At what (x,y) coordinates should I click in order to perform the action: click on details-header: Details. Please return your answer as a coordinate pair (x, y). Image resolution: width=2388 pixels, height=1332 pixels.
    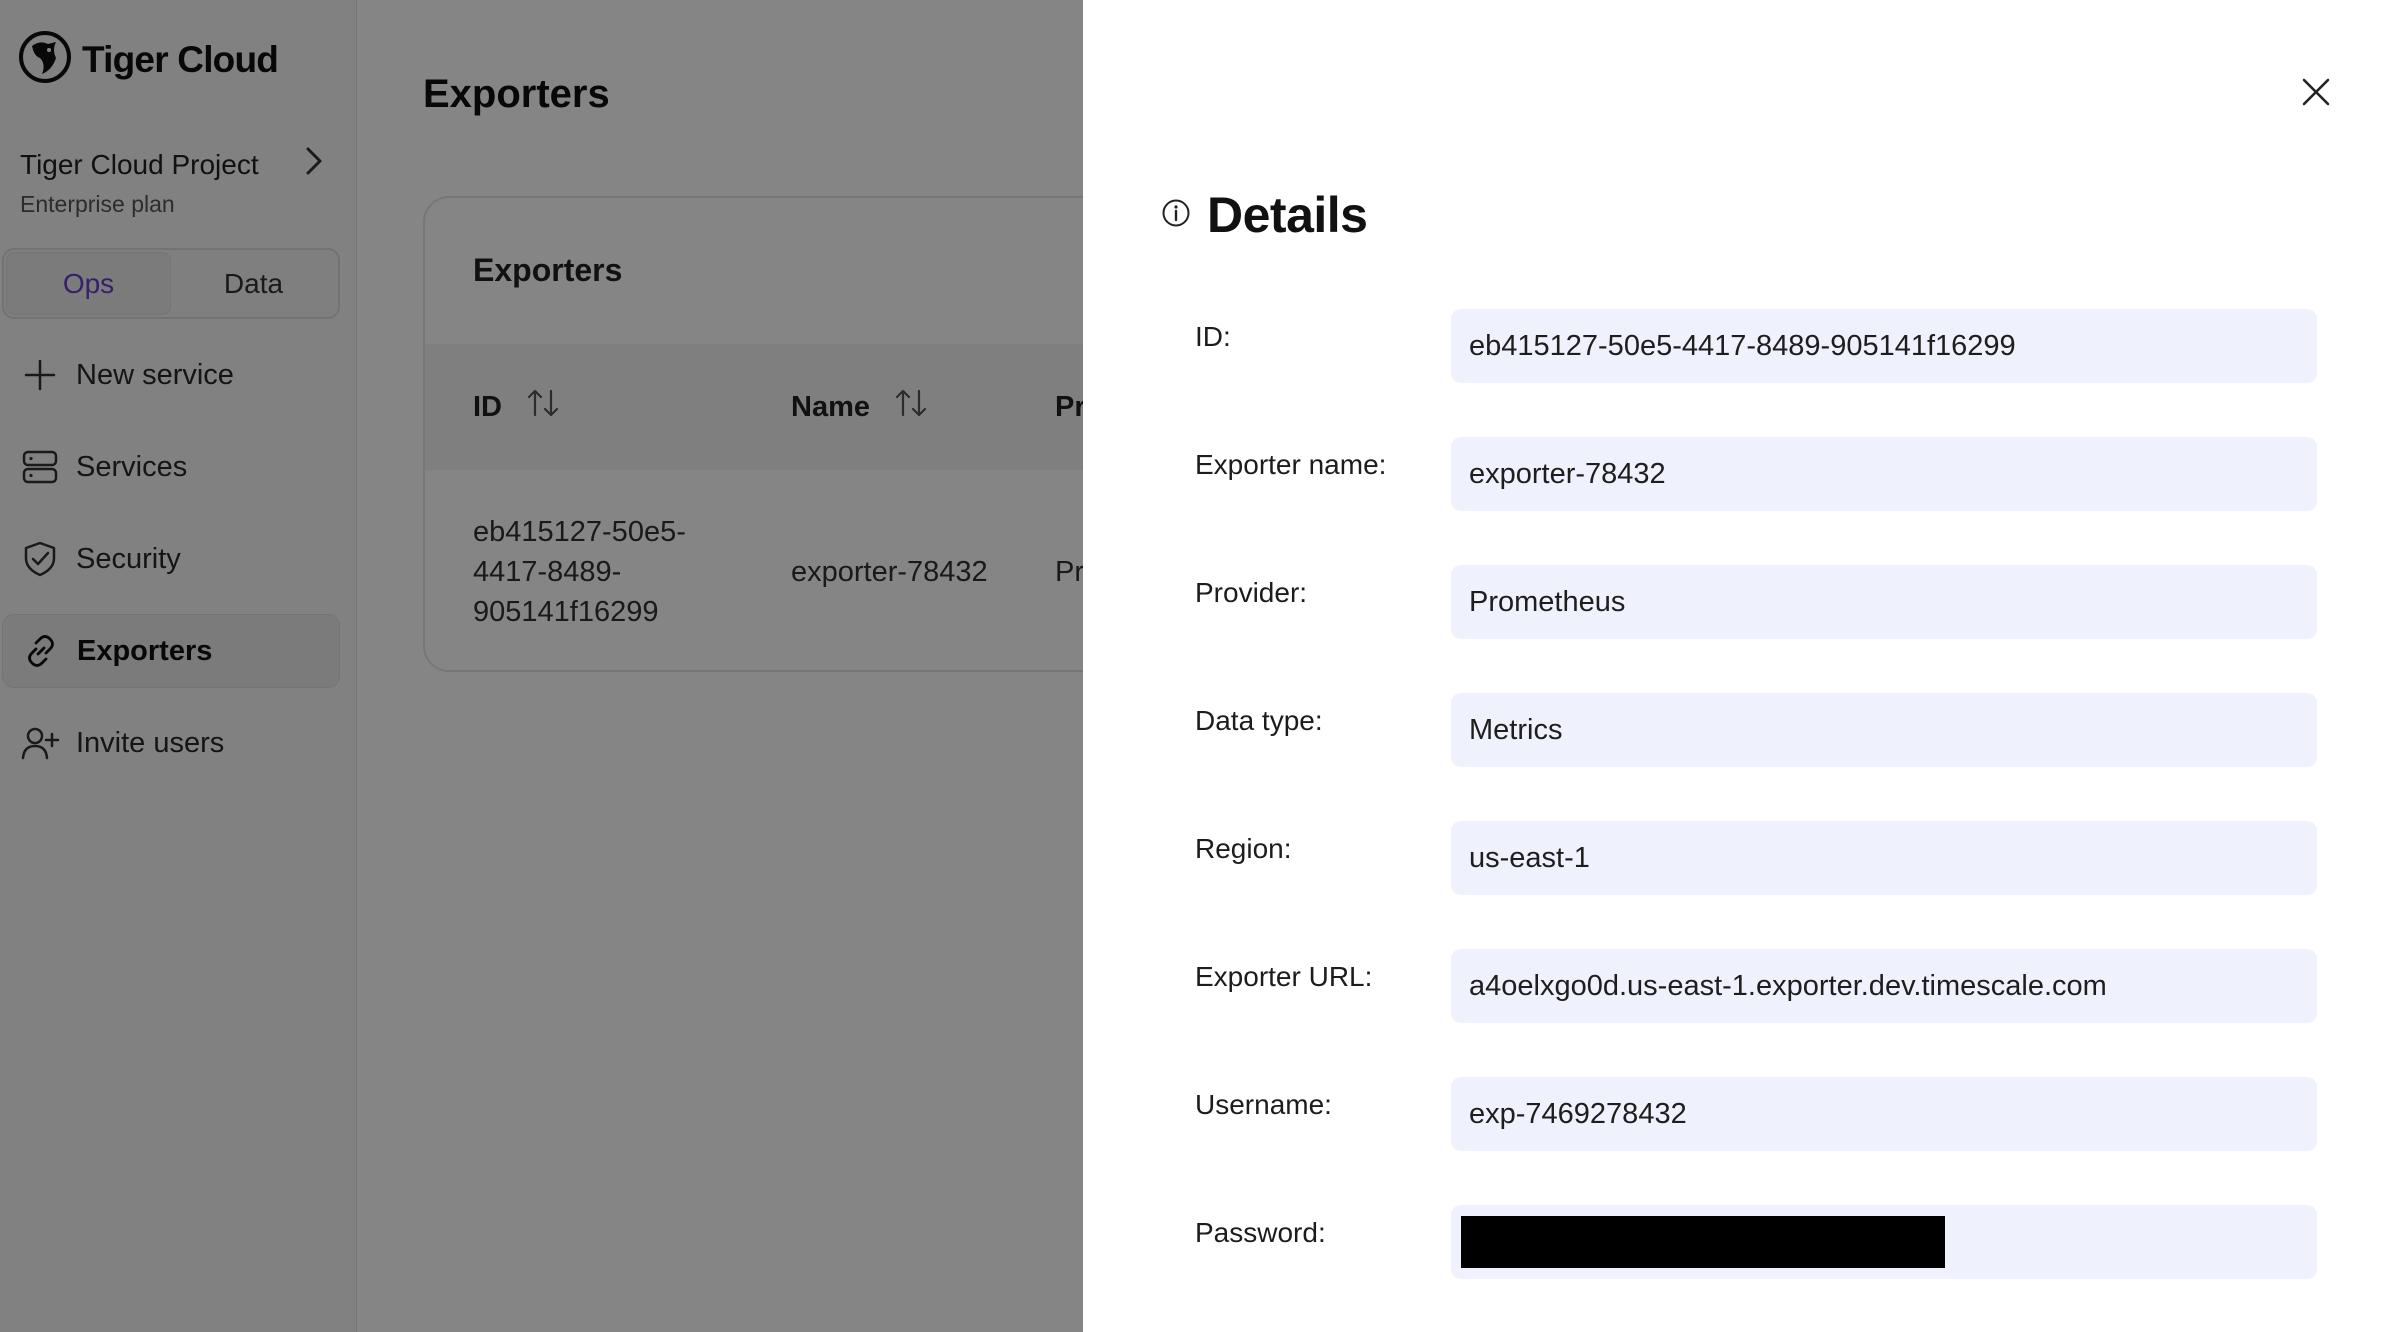
    Looking at the image, I should click on (1264, 215).